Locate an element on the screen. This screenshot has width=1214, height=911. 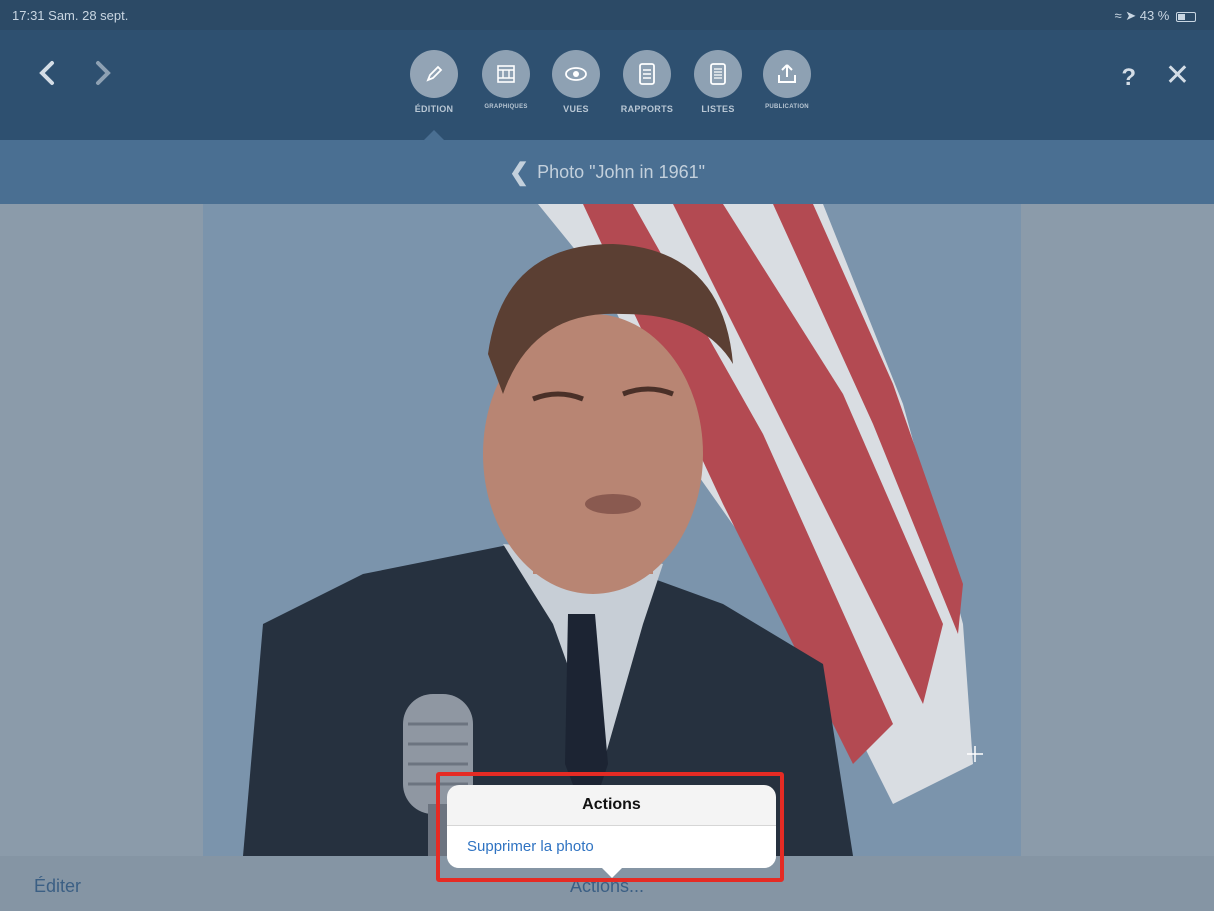
status-right: ≈ ➤ 43 % is located at coordinates (1155, 16).